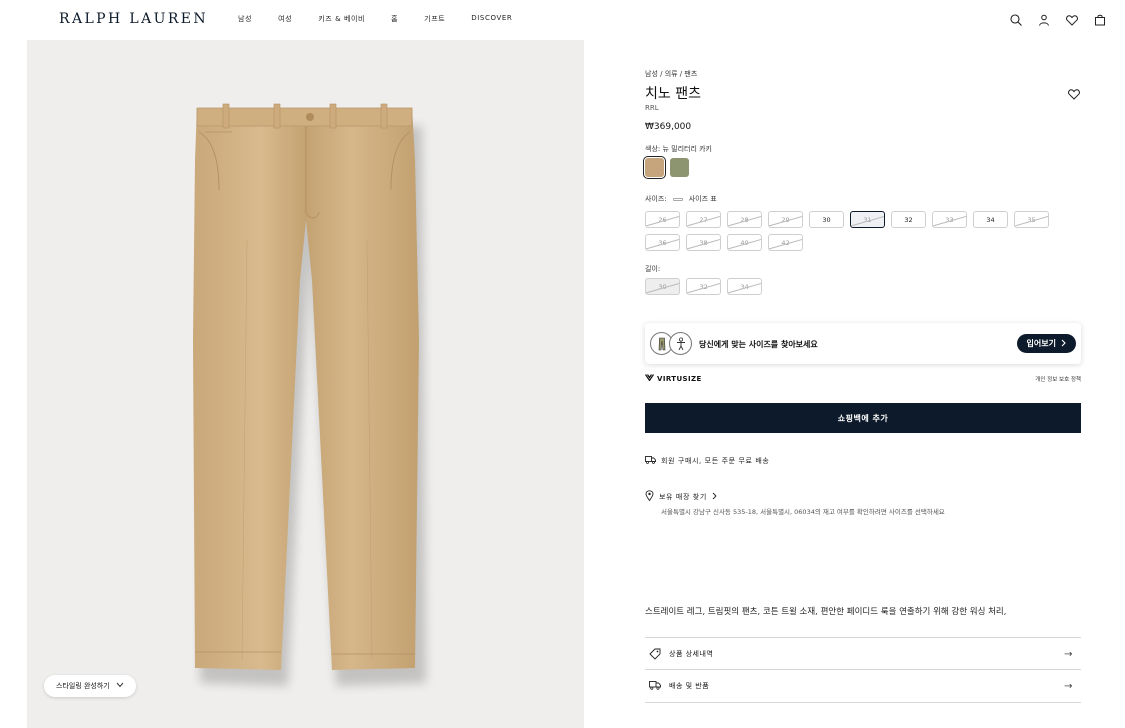  What do you see at coordinates (691, 654) in the screenshot?
I see `accordion-label: 상품 상세내역` at bounding box center [691, 654].